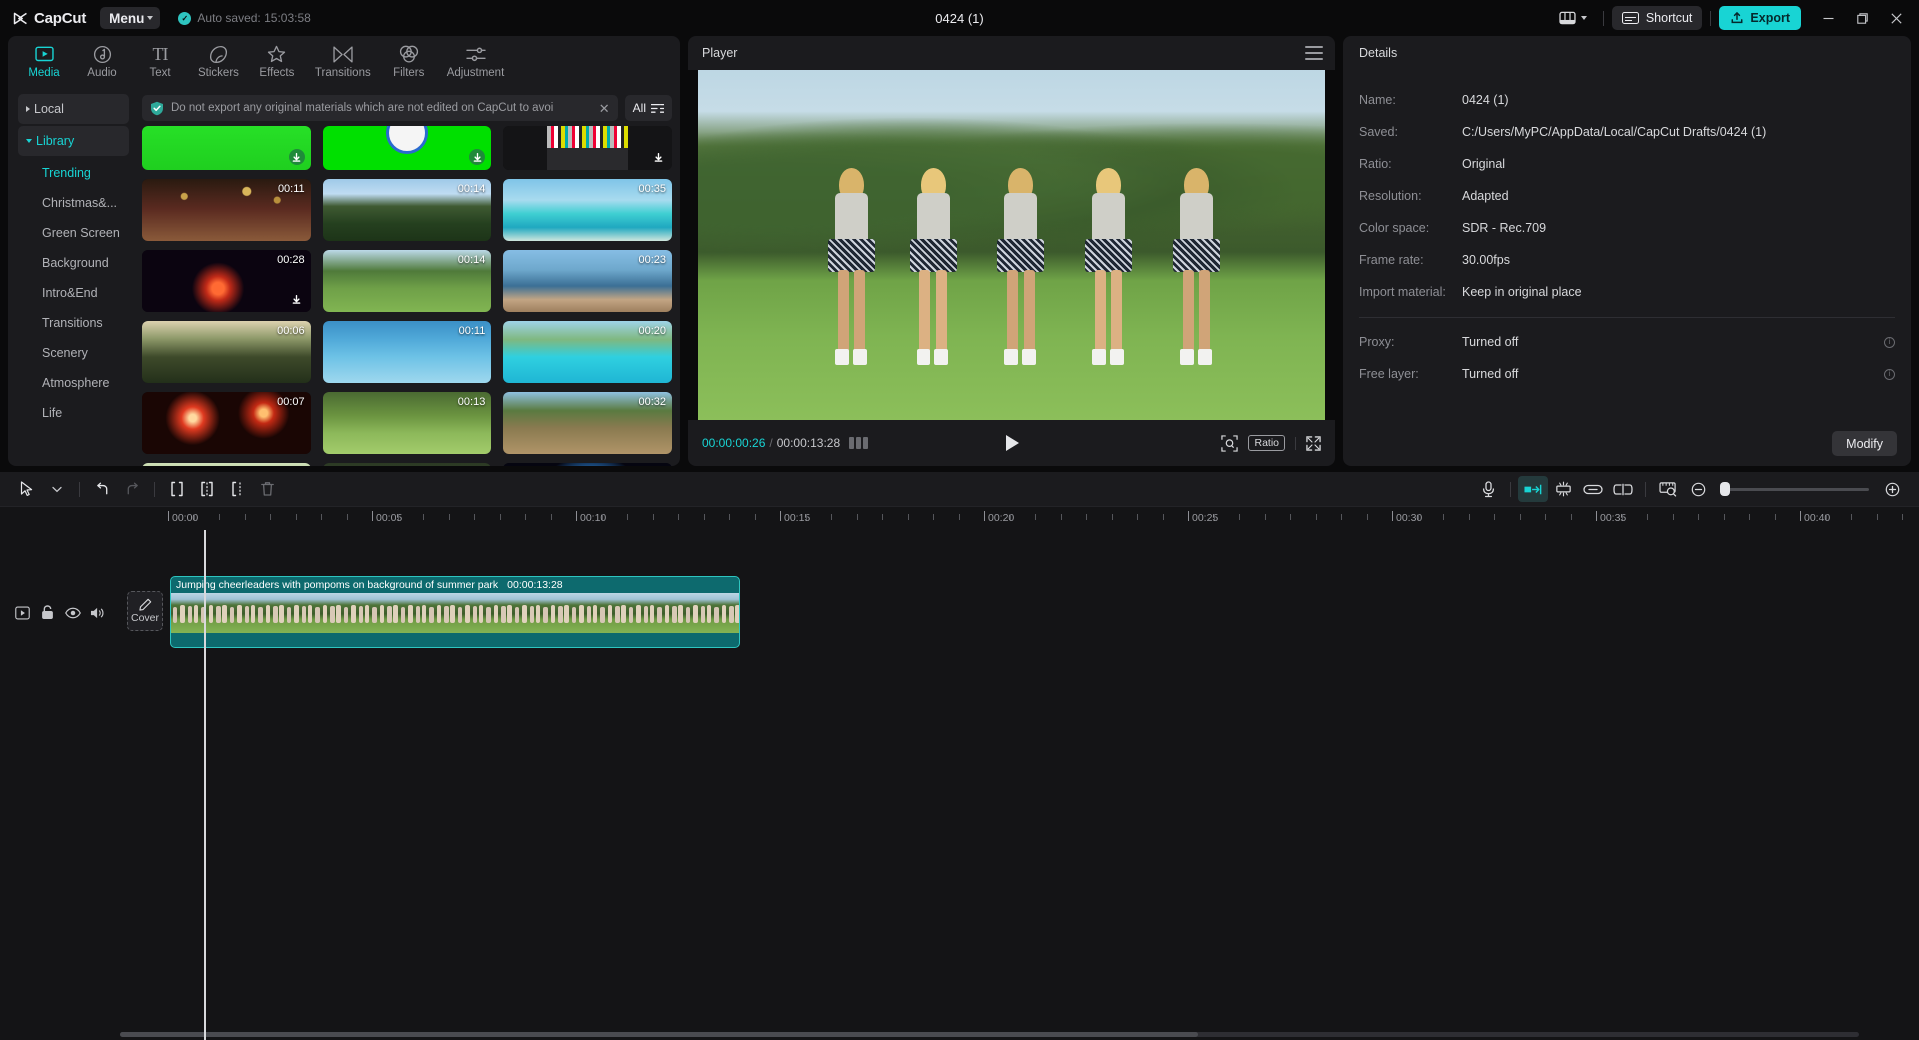  Describe the element at coordinates (1828, 18) in the screenshot. I see `minimize-button` at that location.